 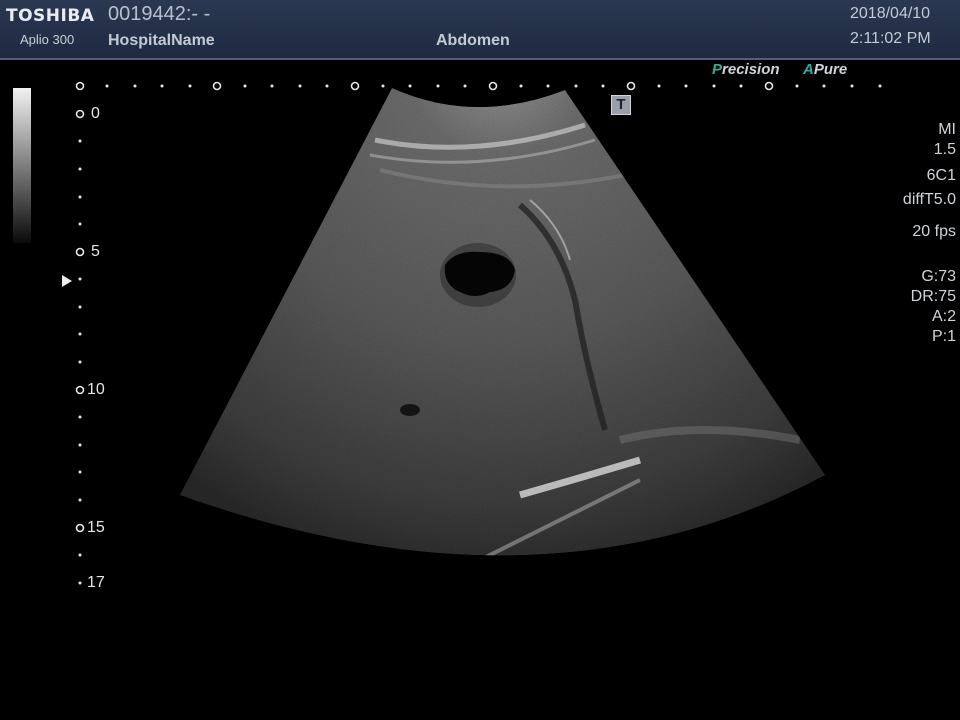 What do you see at coordinates (621, 105) in the screenshot?
I see `transducer-orientation-marker: T` at bounding box center [621, 105].